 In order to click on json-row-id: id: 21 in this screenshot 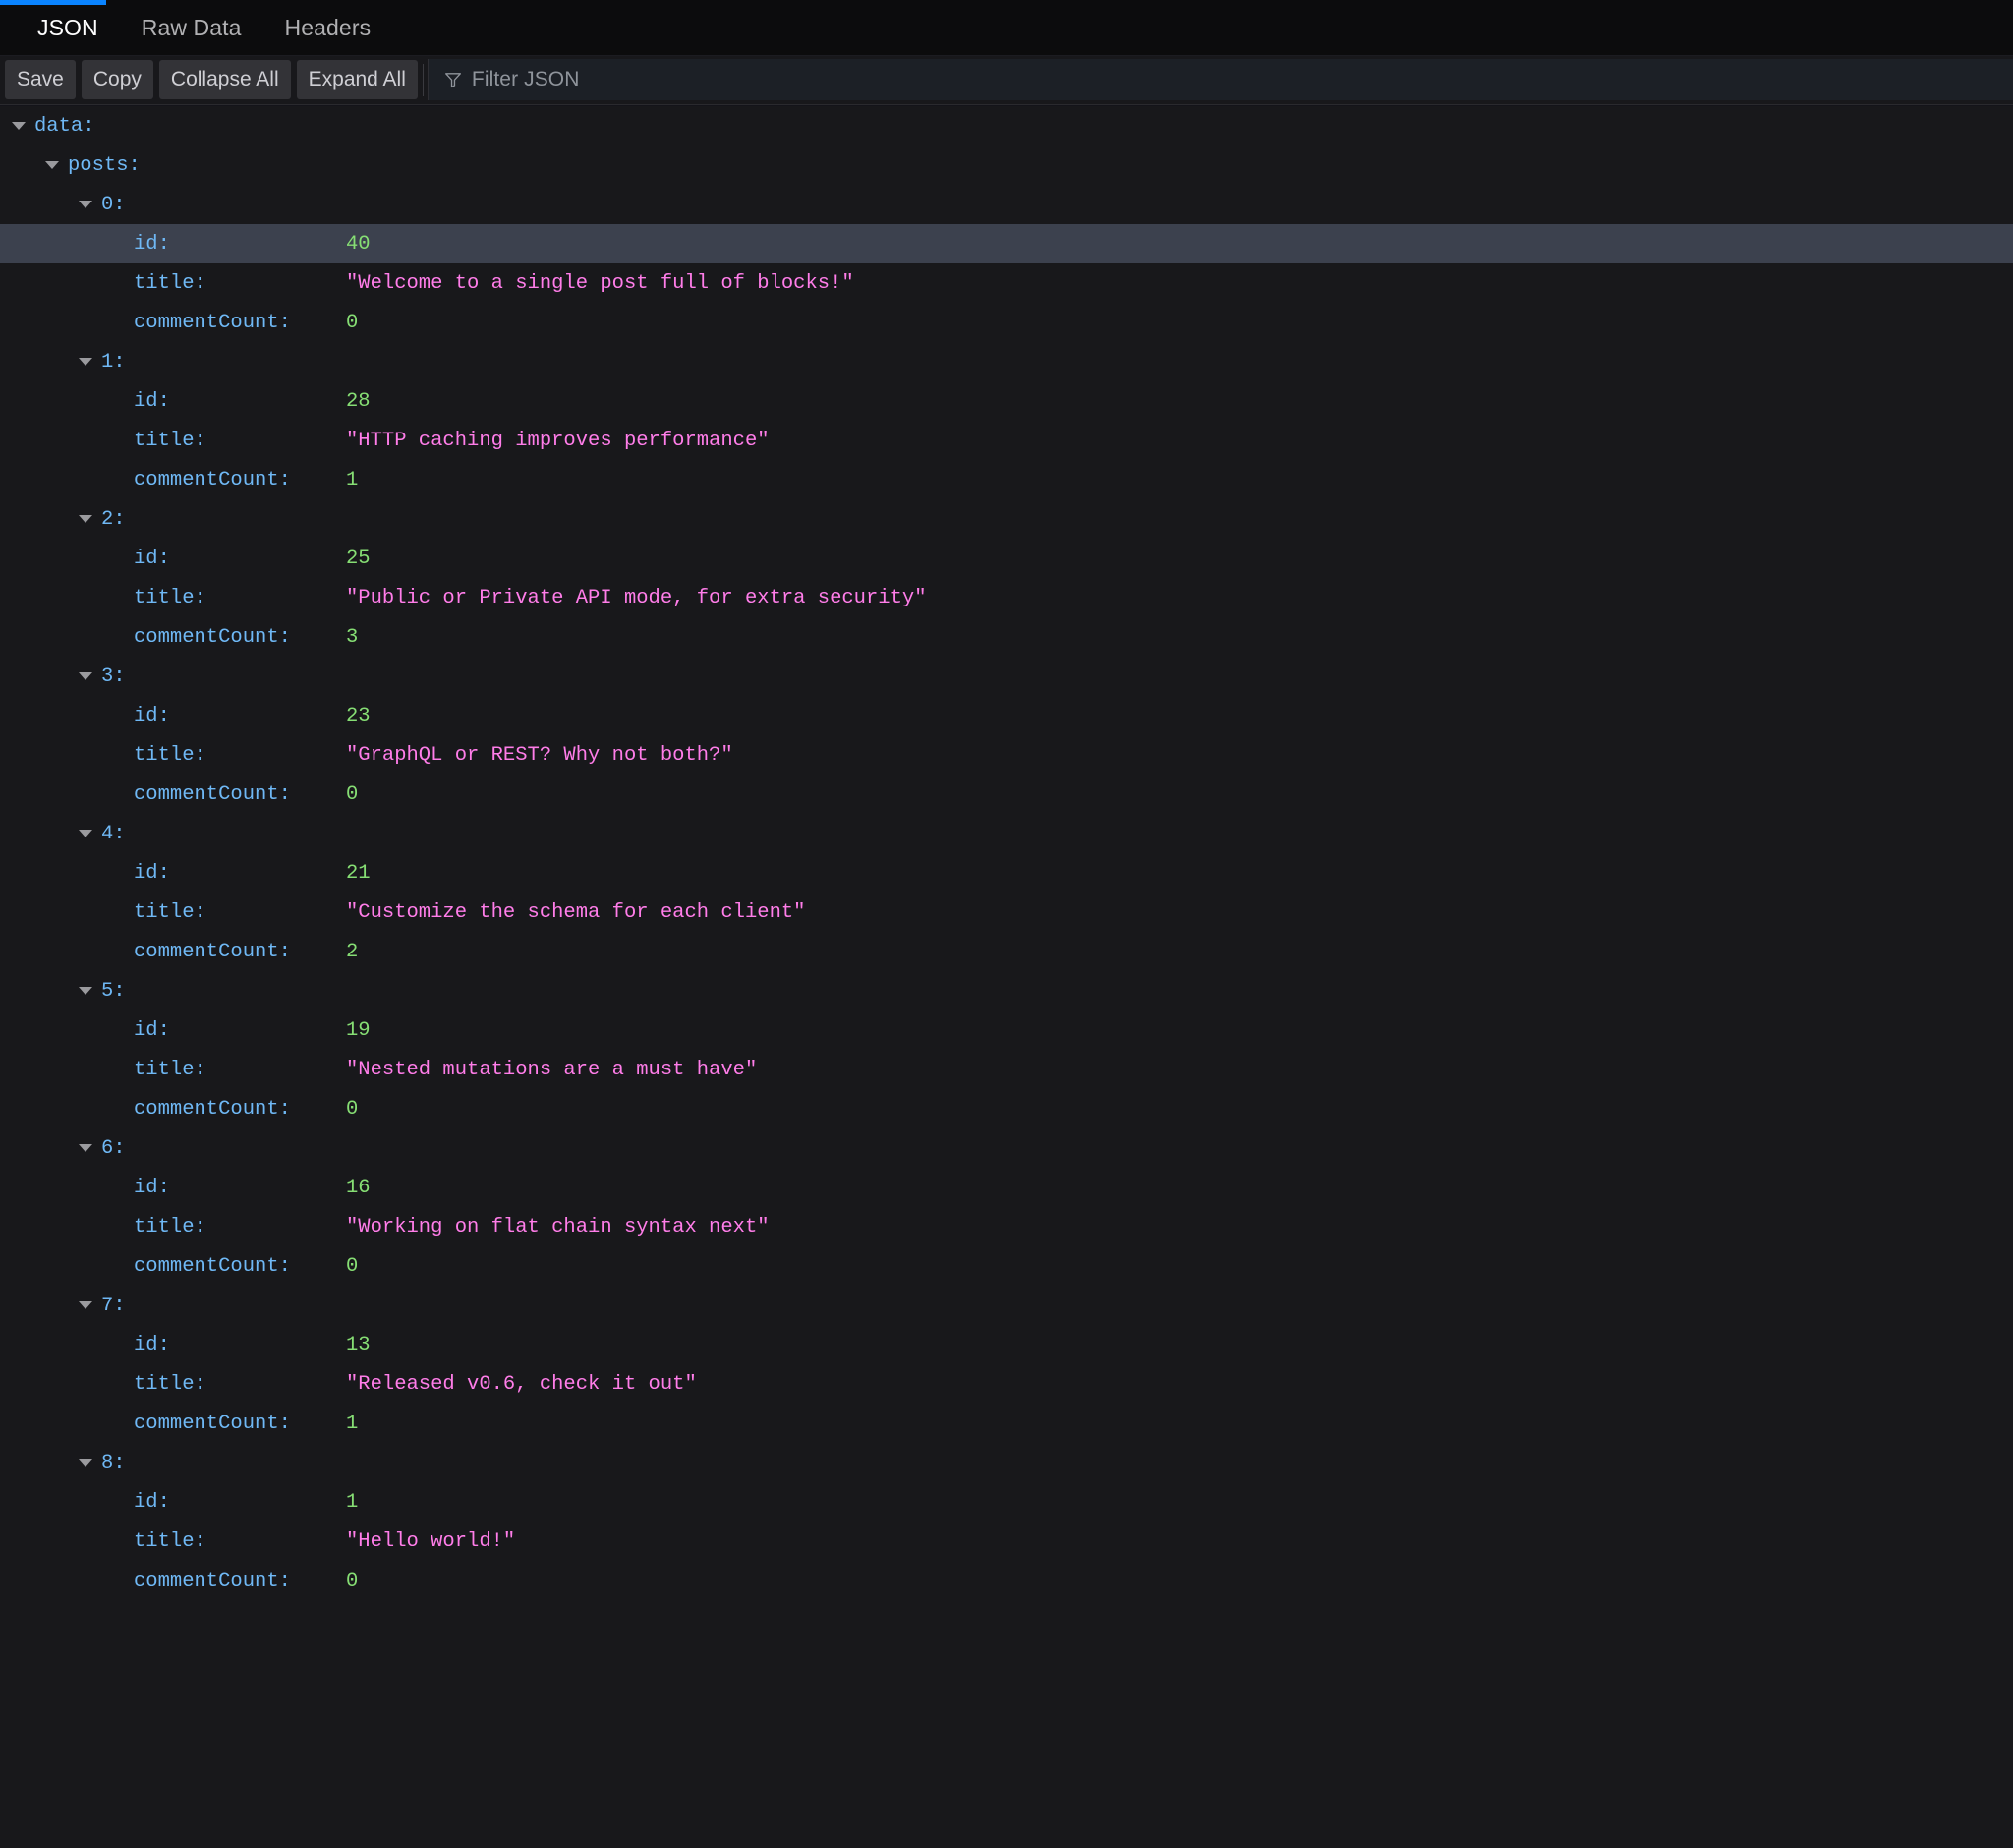, I will do `click(1006, 873)`.